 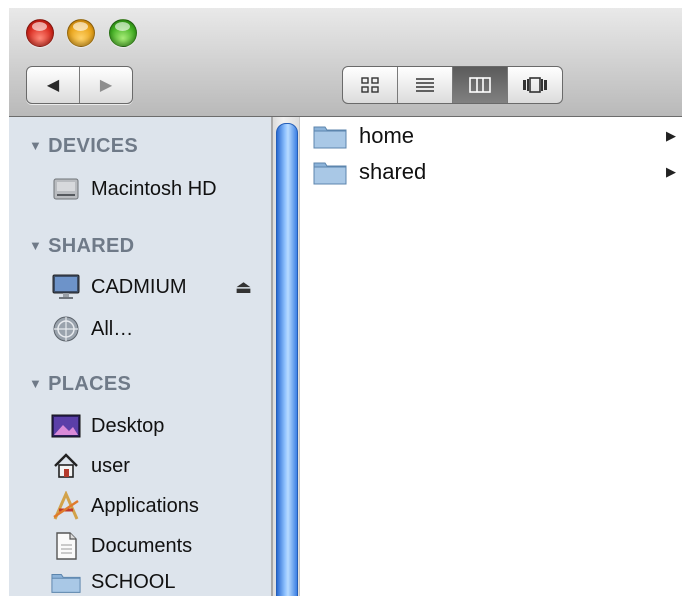 I want to click on forward-arrow-icon: ▶, so click(x=106, y=85).